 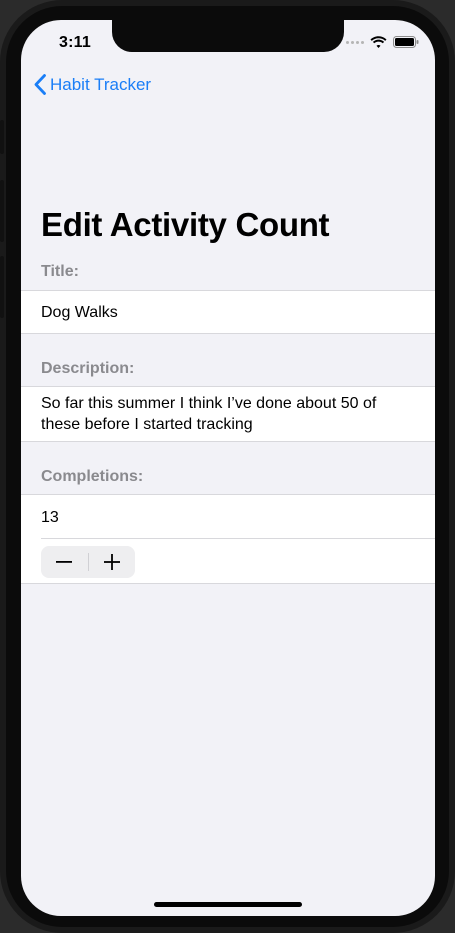 What do you see at coordinates (88, 368) in the screenshot?
I see `description-section-label: Description:` at bounding box center [88, 368].